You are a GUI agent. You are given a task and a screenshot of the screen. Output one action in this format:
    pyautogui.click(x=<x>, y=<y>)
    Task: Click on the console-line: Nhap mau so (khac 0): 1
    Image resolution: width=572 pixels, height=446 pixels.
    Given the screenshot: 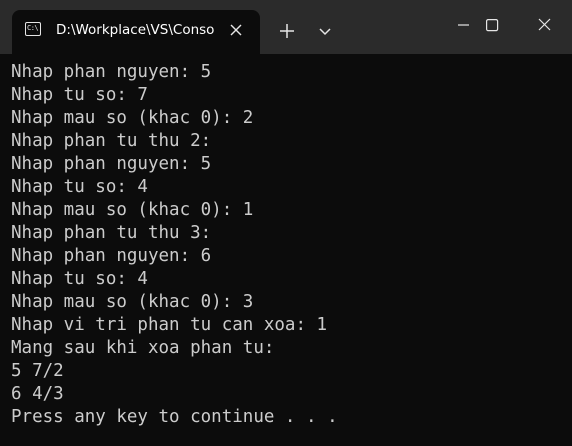 What is the action you would take?
    pyautogui.click(x=132, y=210)
    